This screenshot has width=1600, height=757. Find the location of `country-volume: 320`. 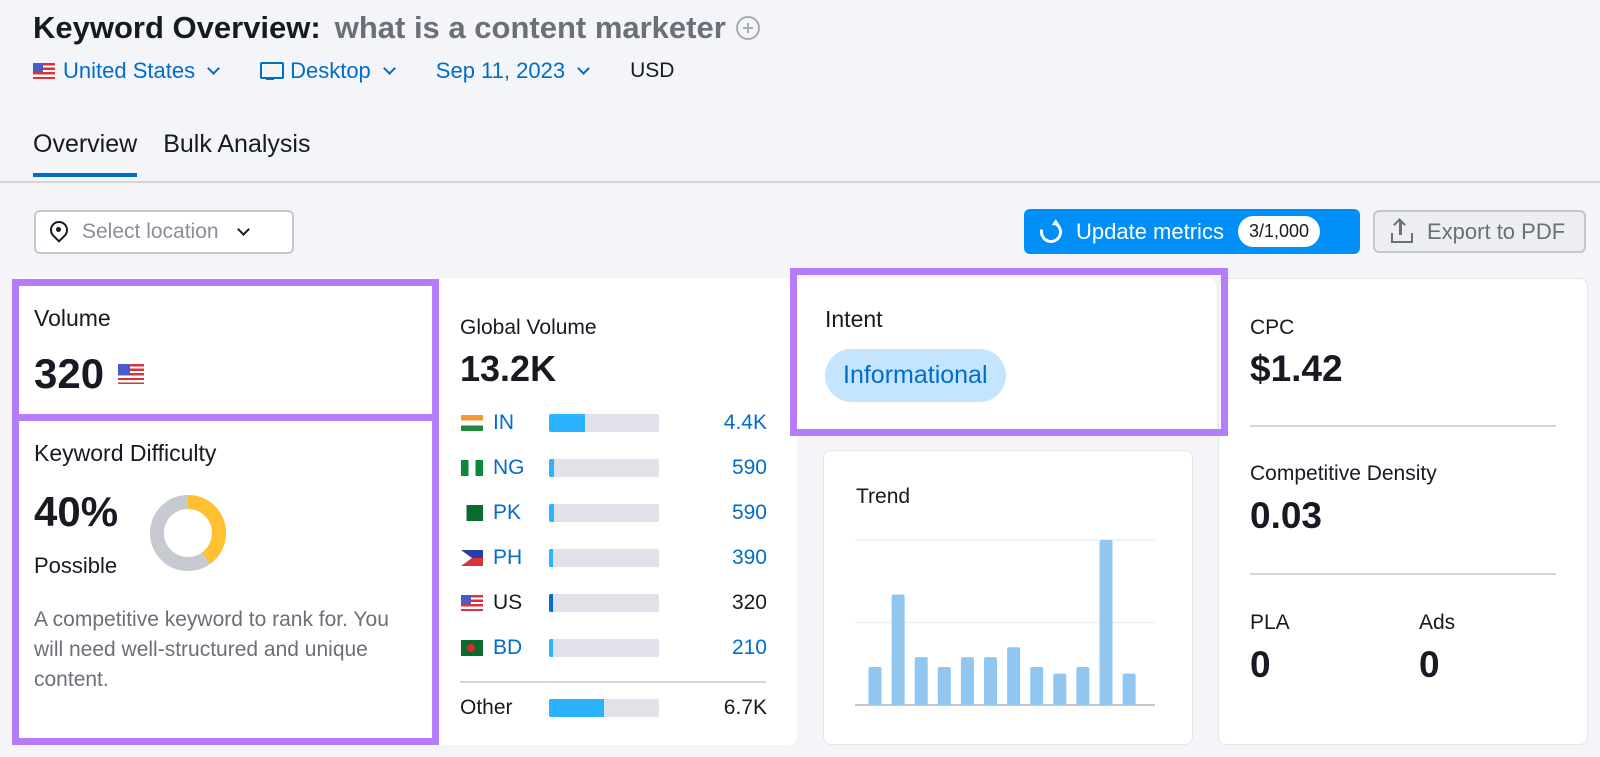

country-volume: 320 is located at coordinates (749, 602).